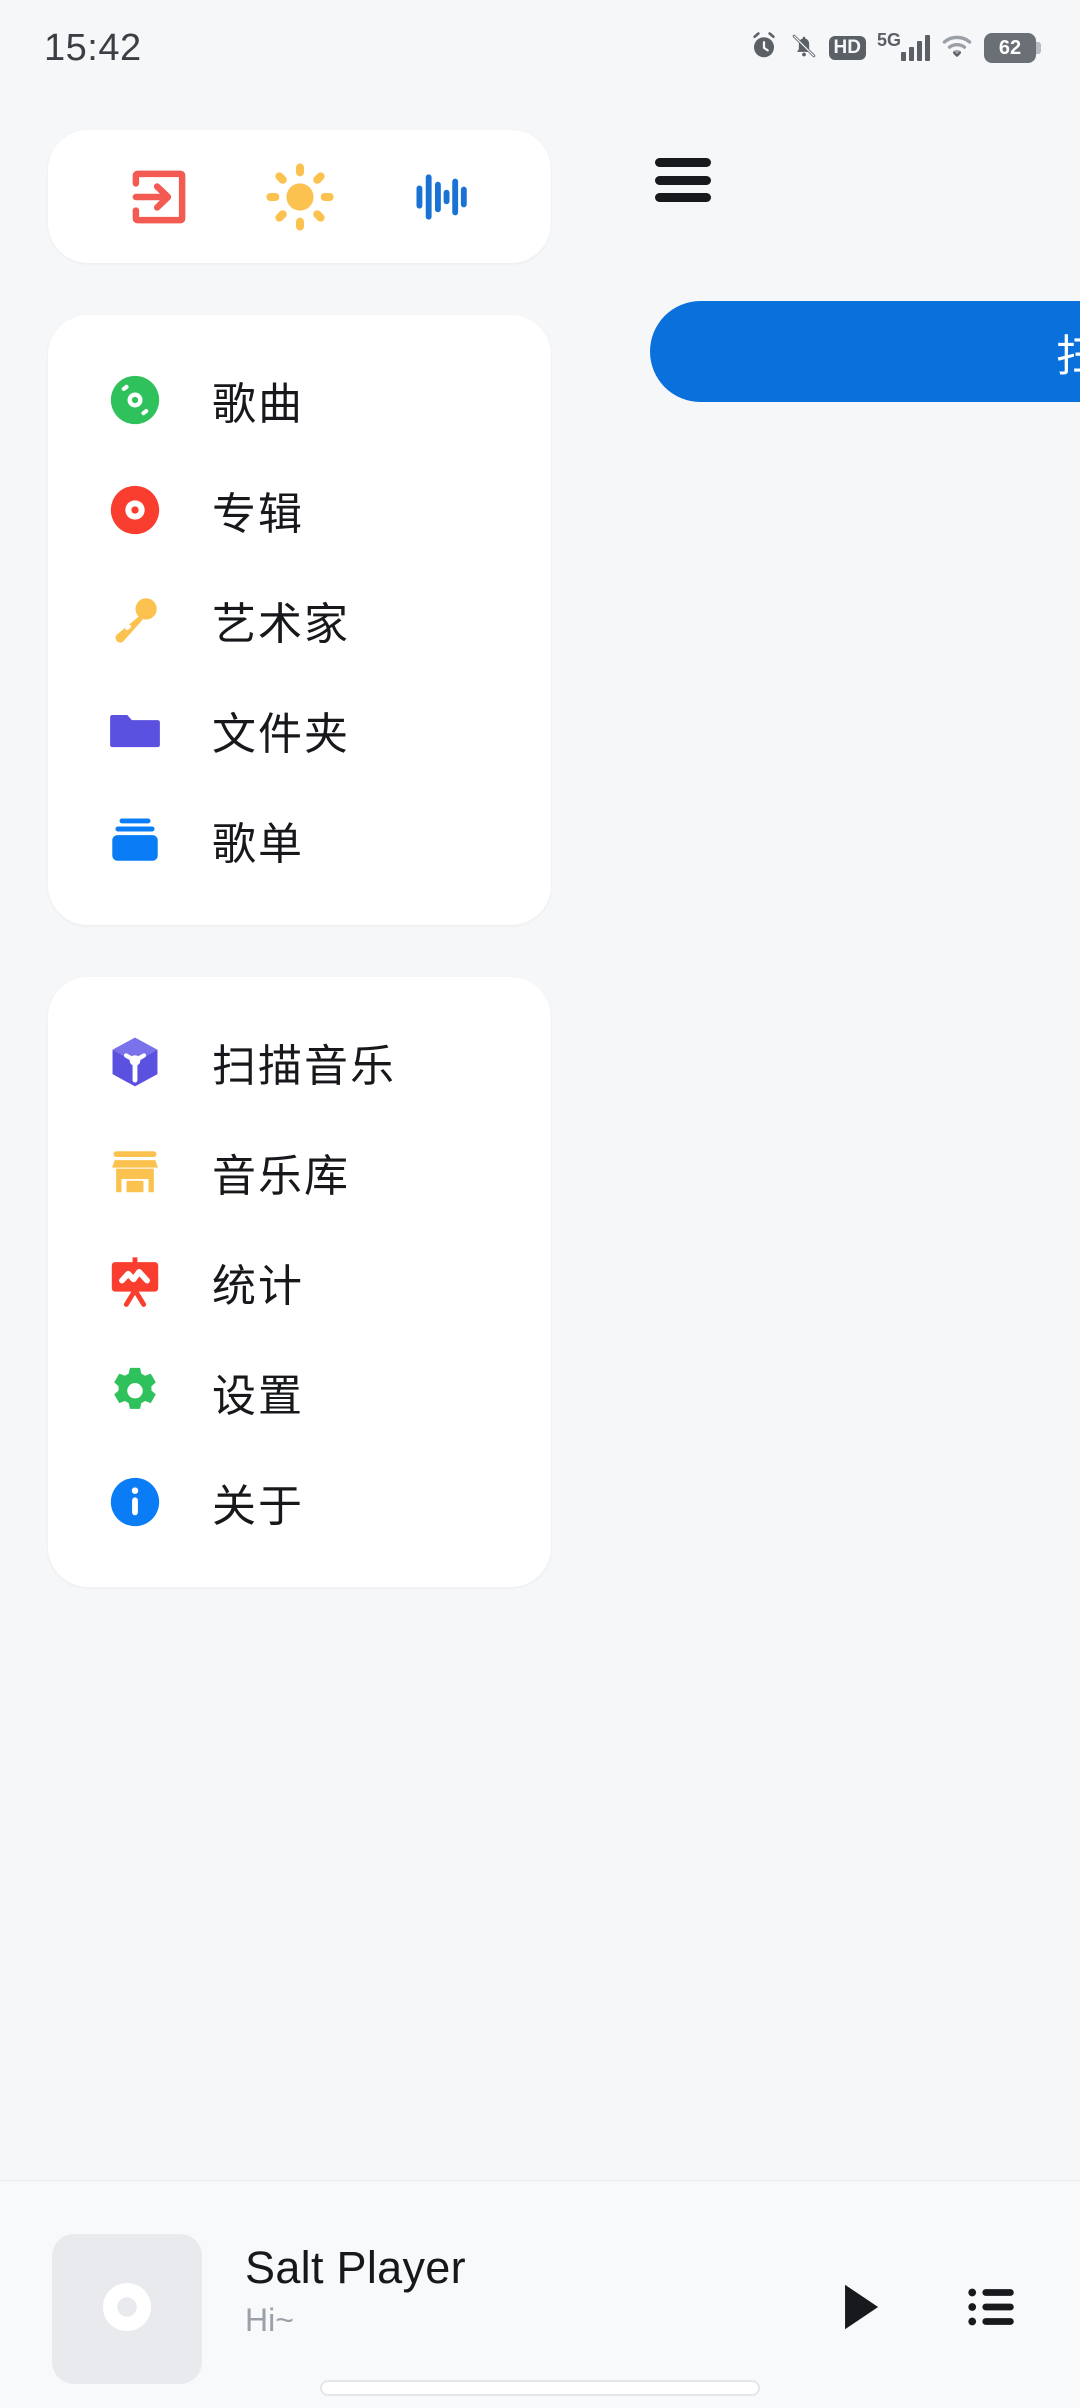 The width and height of the screenshot is (1080, 2408). Describe the element at coordinates (135, 1172) in the screenshot. I see `store-icon` at that location.